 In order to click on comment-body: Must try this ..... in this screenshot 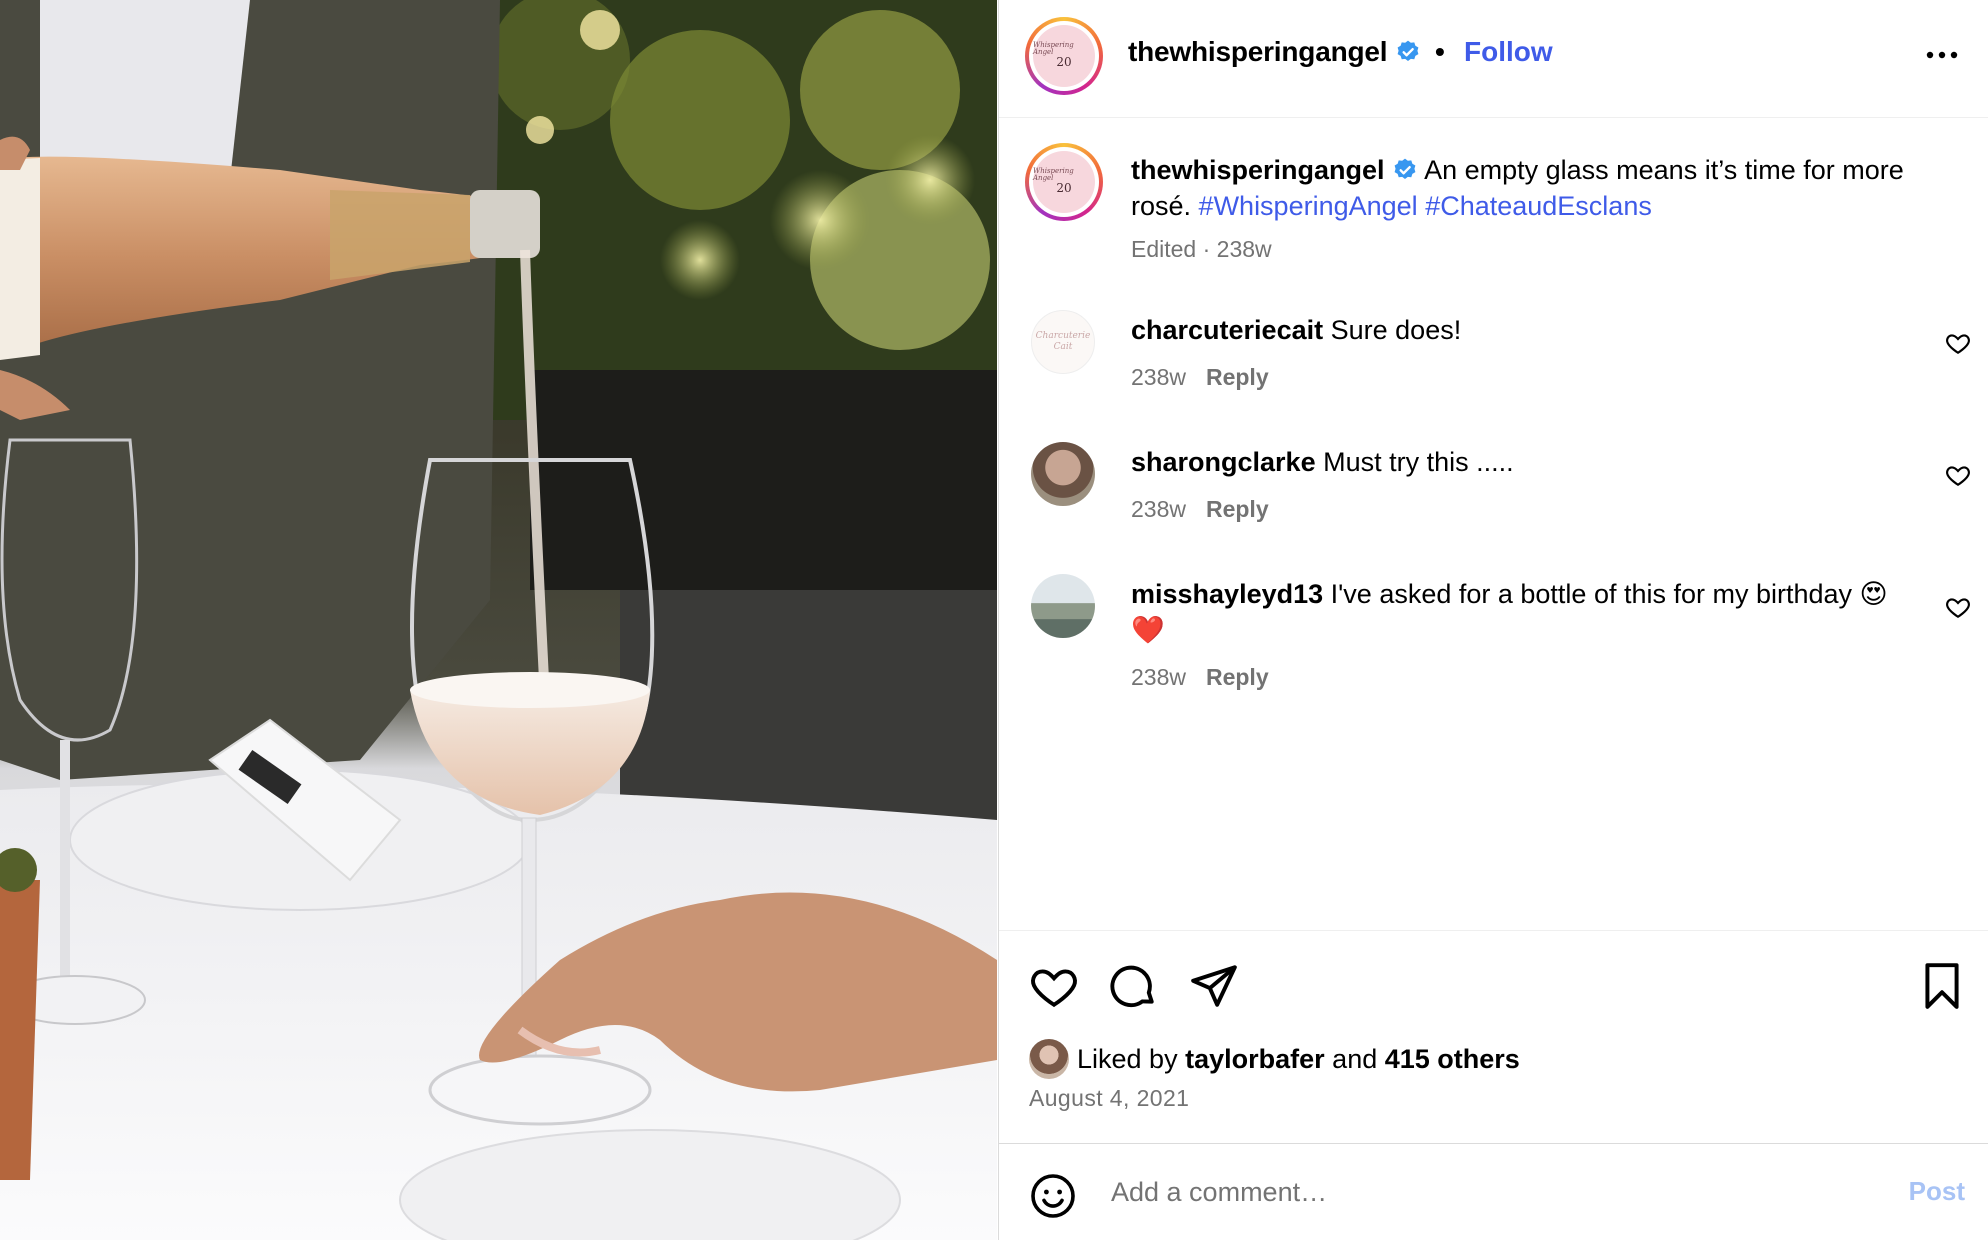, I will do `click(1418, 462)`.